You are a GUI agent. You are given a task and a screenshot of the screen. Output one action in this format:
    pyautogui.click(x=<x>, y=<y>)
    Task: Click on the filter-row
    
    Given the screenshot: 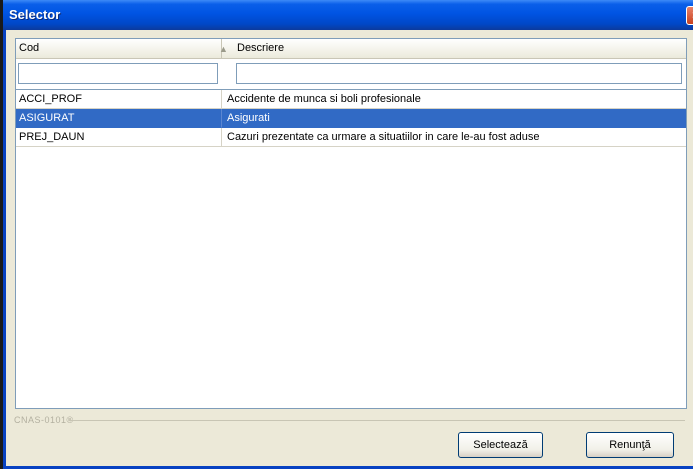 What is the action you would take?
    pyautogui.click(x=351, y=73)
    